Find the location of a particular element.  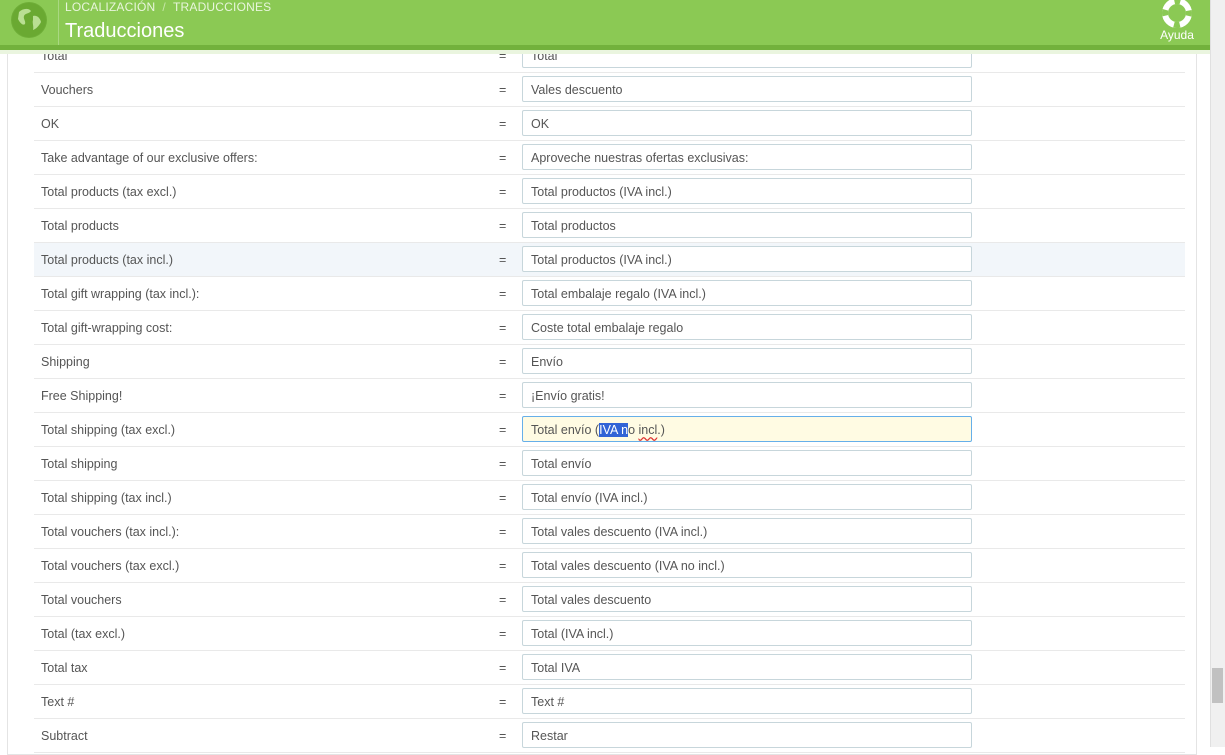

translation-row: Shipping = Envío is located at coordinates (609, 362).